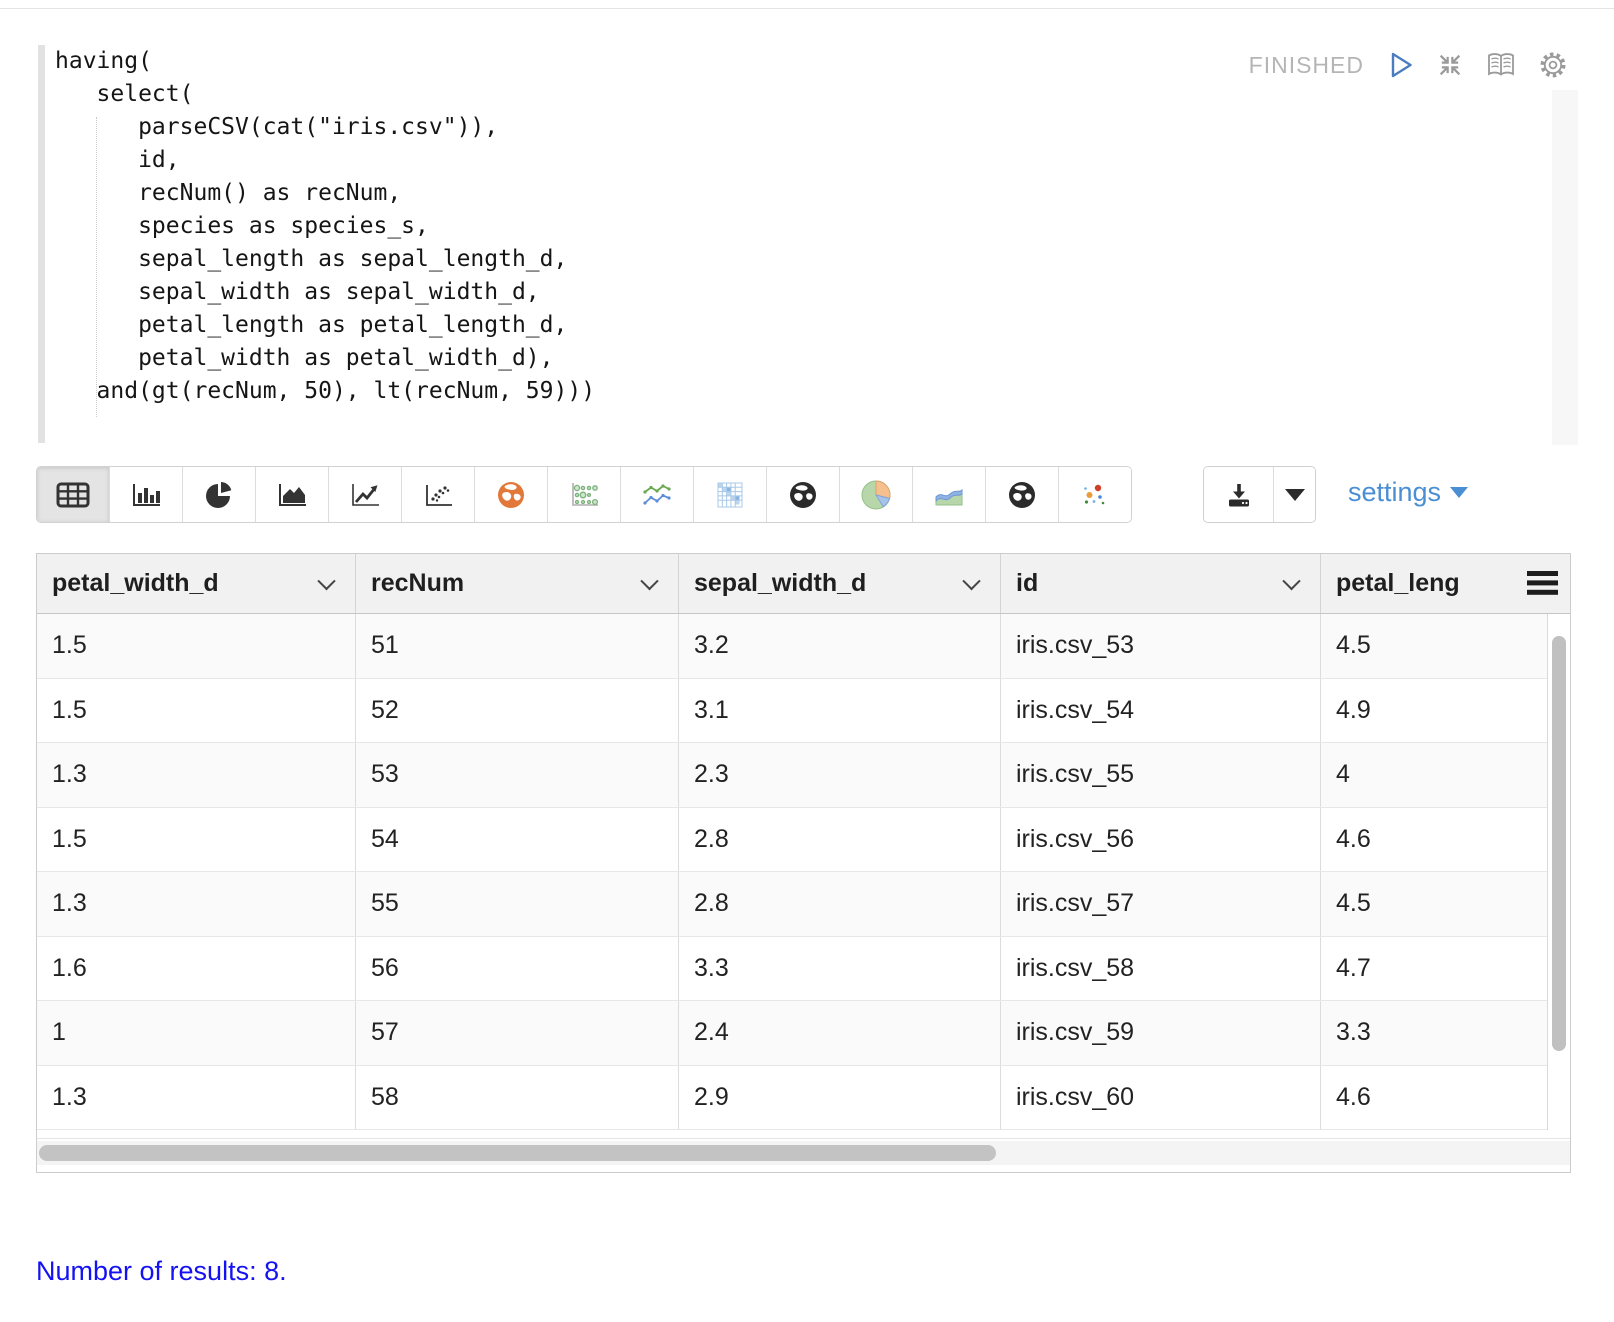 This screenshot has width=1614, height=1322. Describe the element at coordinates (517, 839) in the screenshot. I see `table-cell: 54` at that location.